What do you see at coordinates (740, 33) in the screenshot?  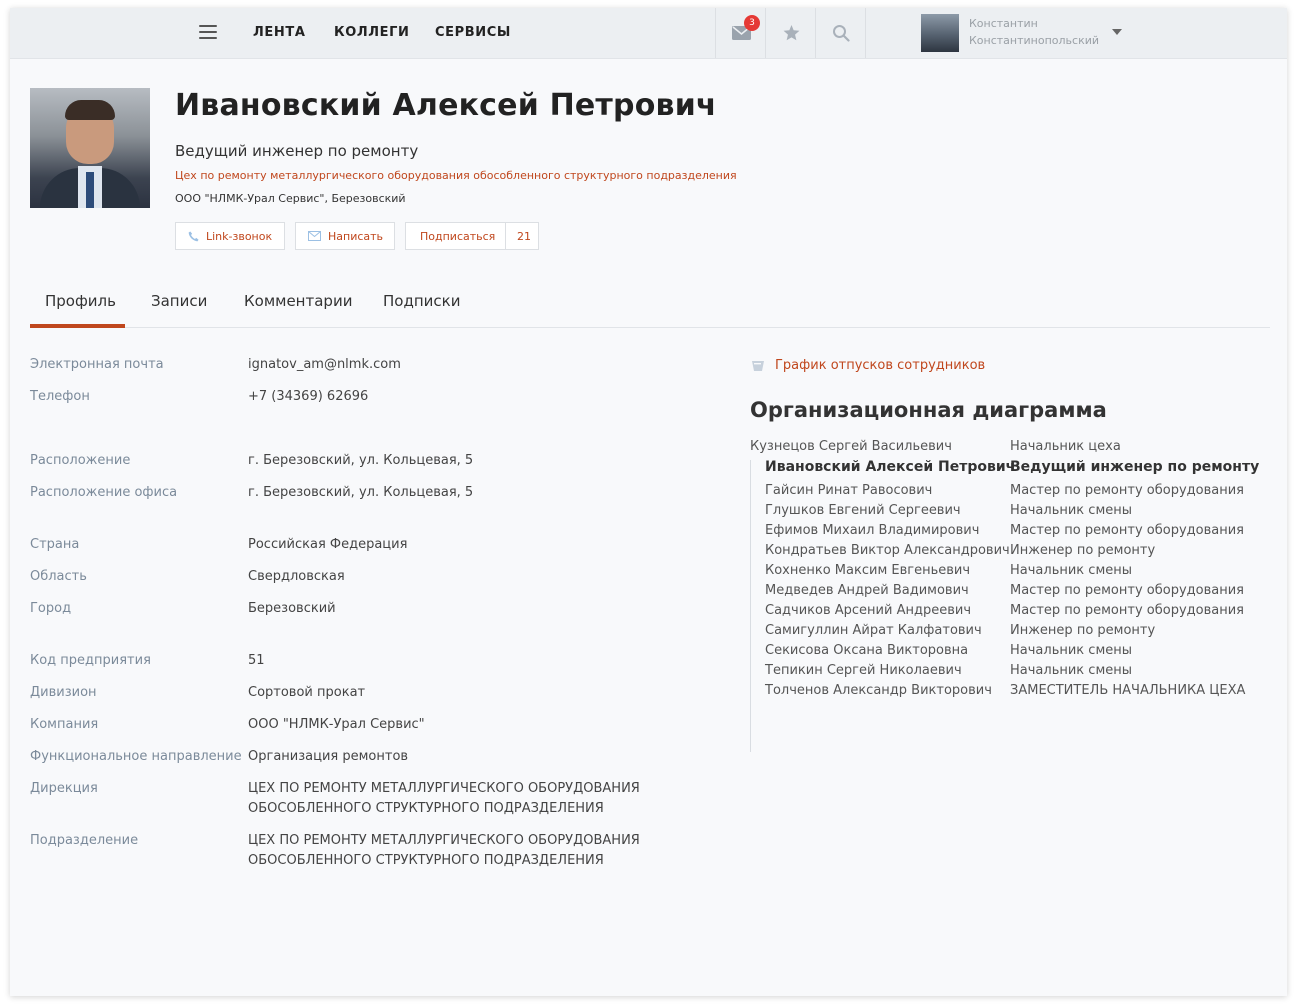 I see `mail-button: 3` at bounding box center [740, 33].